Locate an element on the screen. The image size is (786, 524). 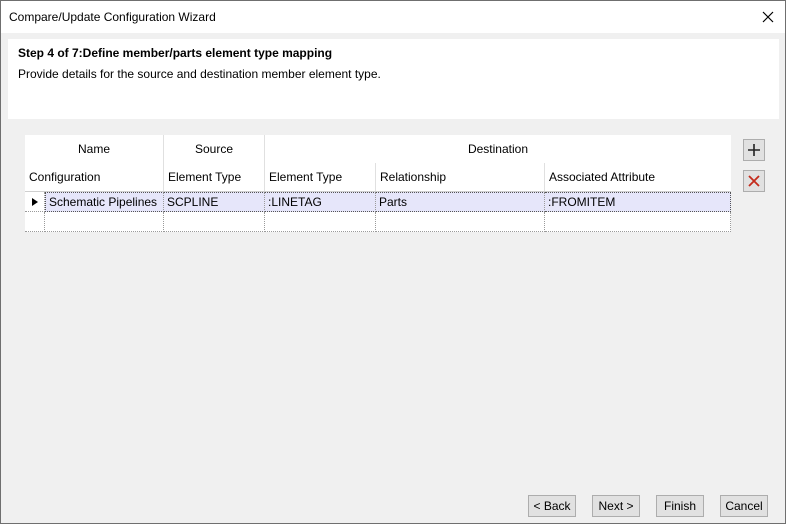
cell-configuration is located at coordinates (104, 222).